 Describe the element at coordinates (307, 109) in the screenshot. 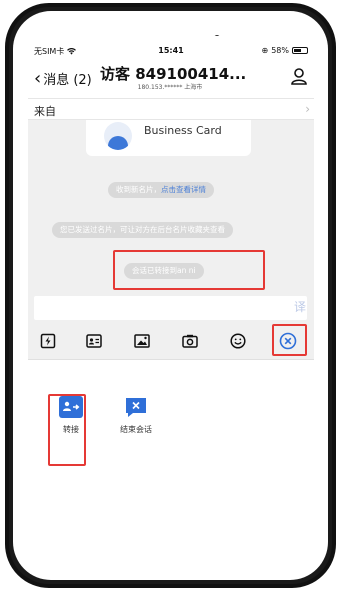

I see `chevron-right-icon: ›` at that location.